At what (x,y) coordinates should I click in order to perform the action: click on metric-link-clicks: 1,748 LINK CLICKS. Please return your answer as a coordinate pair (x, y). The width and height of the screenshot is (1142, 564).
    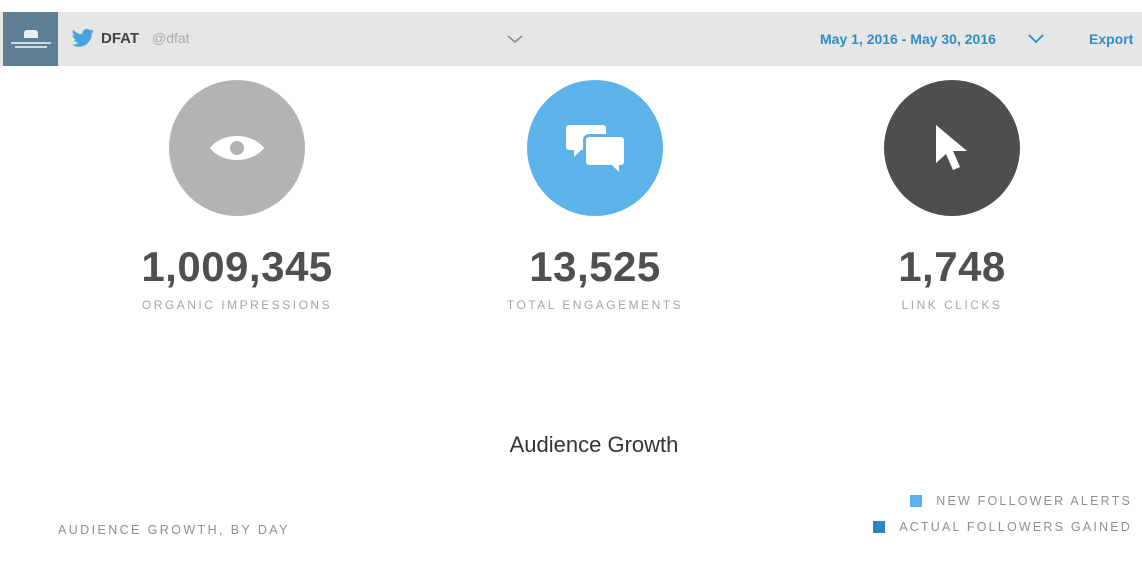
    Looking at the image, I should click on (952, 196).